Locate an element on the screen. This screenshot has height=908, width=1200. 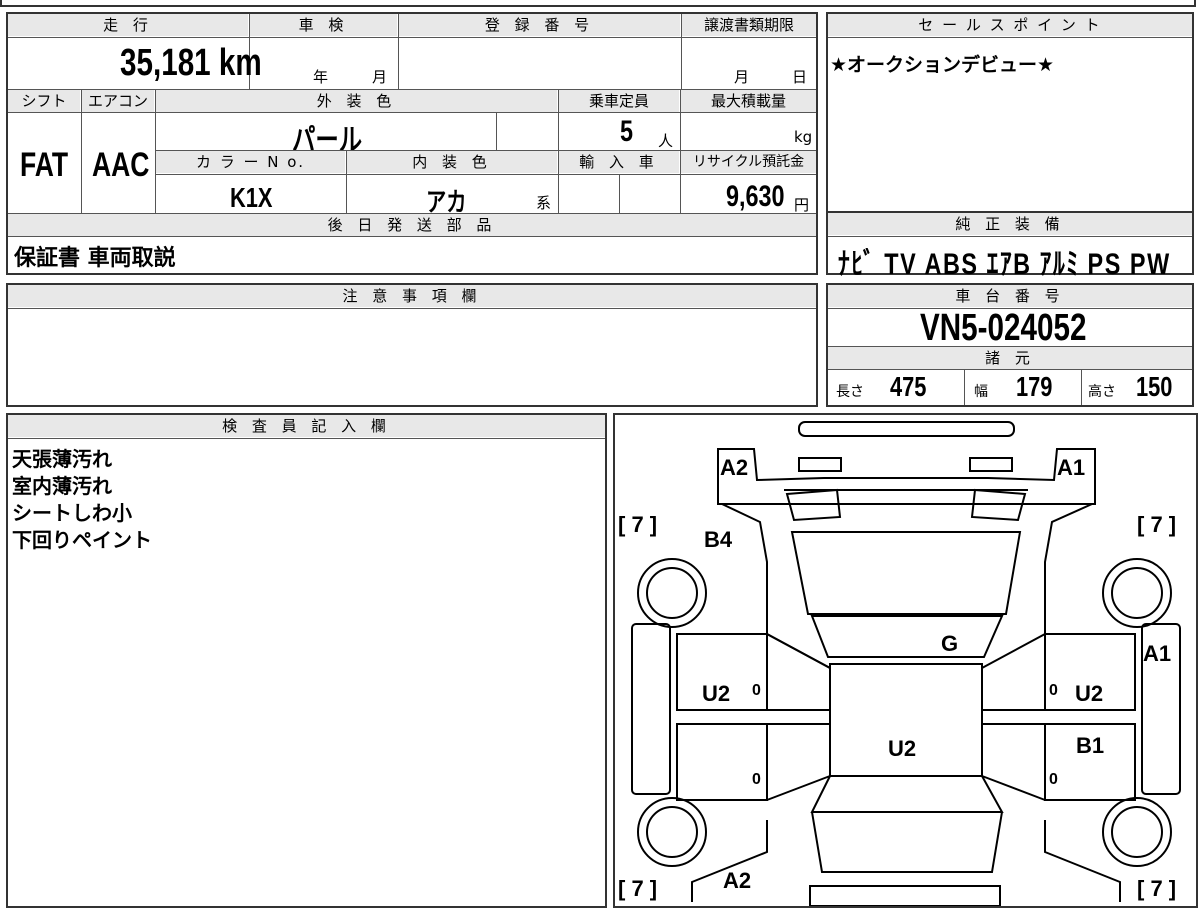
height-label: 高さ is located at coordinates (1102, 392).